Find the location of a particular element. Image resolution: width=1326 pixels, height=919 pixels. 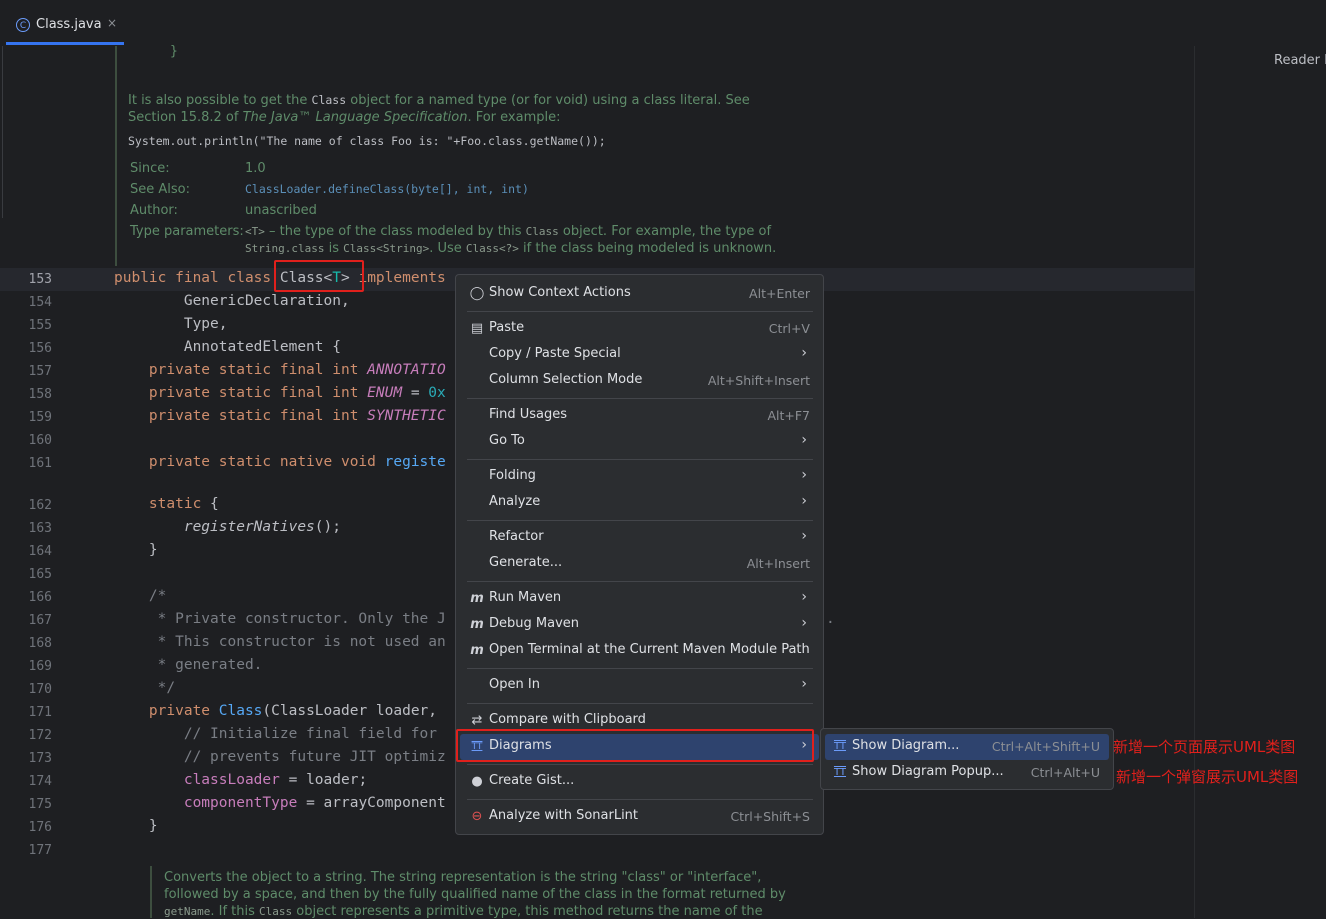

menu-item-generate: Generate... Alt+Insert is located at coordinates (639, 564).